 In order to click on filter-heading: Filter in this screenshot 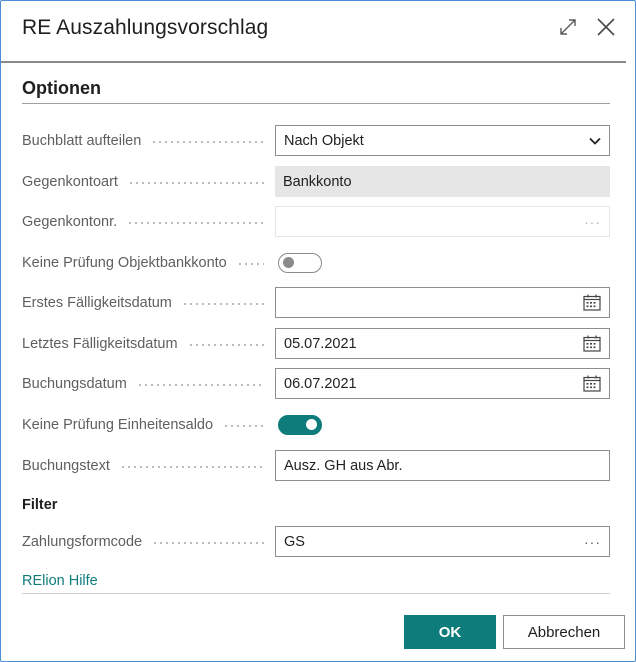, I will do `click(40, 505)`.